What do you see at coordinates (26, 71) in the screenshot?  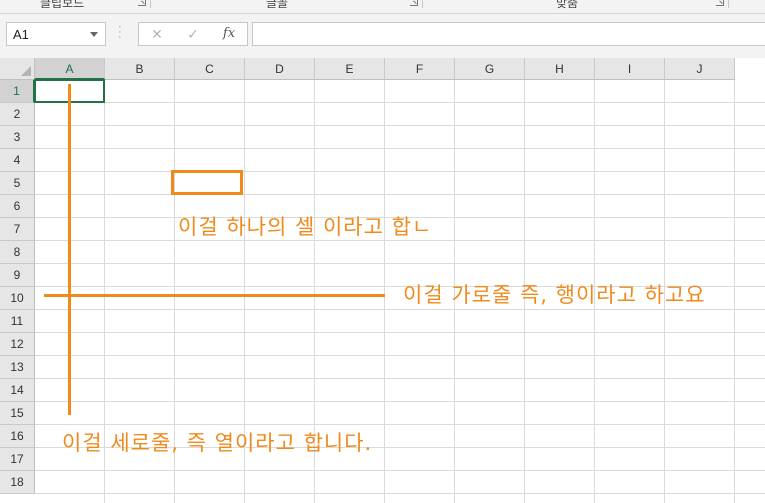 I see `select-all-triangle-icon` at bounding box center [26, 71].